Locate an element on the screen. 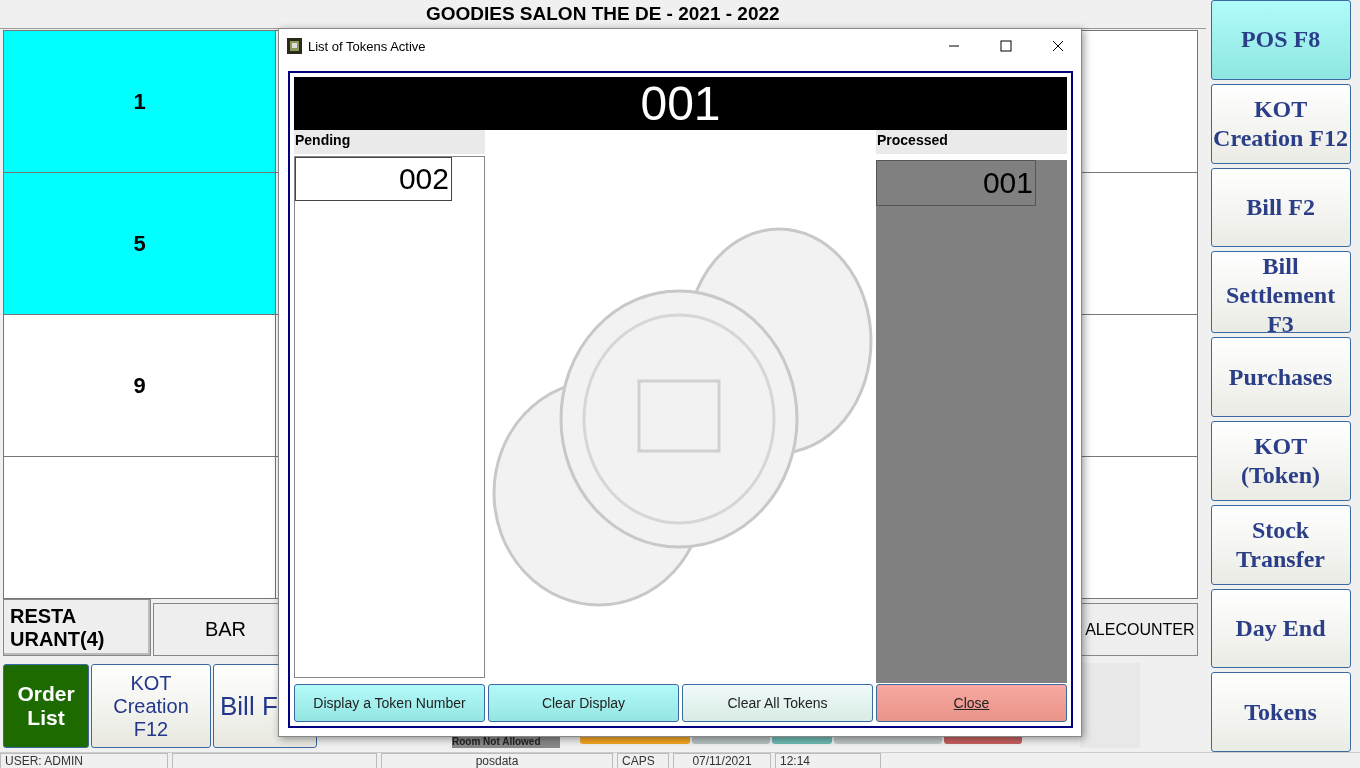 This screenshot has width=1360, height=768. processed-heading: Processed is located at coordinates (971, 142).